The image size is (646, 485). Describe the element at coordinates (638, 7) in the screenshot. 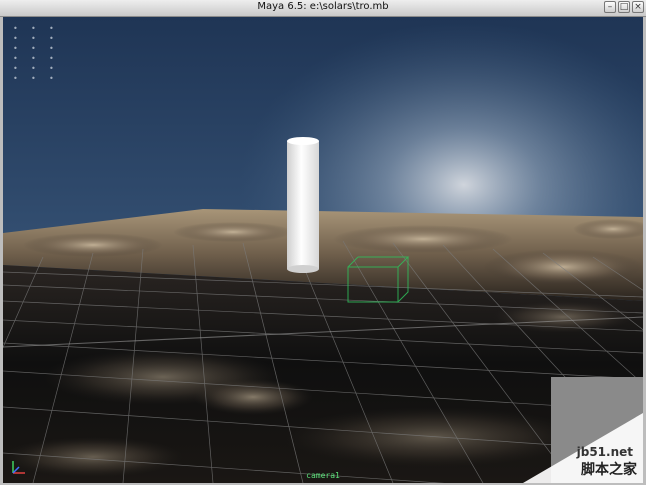

I see `close-button: ×` at that location.